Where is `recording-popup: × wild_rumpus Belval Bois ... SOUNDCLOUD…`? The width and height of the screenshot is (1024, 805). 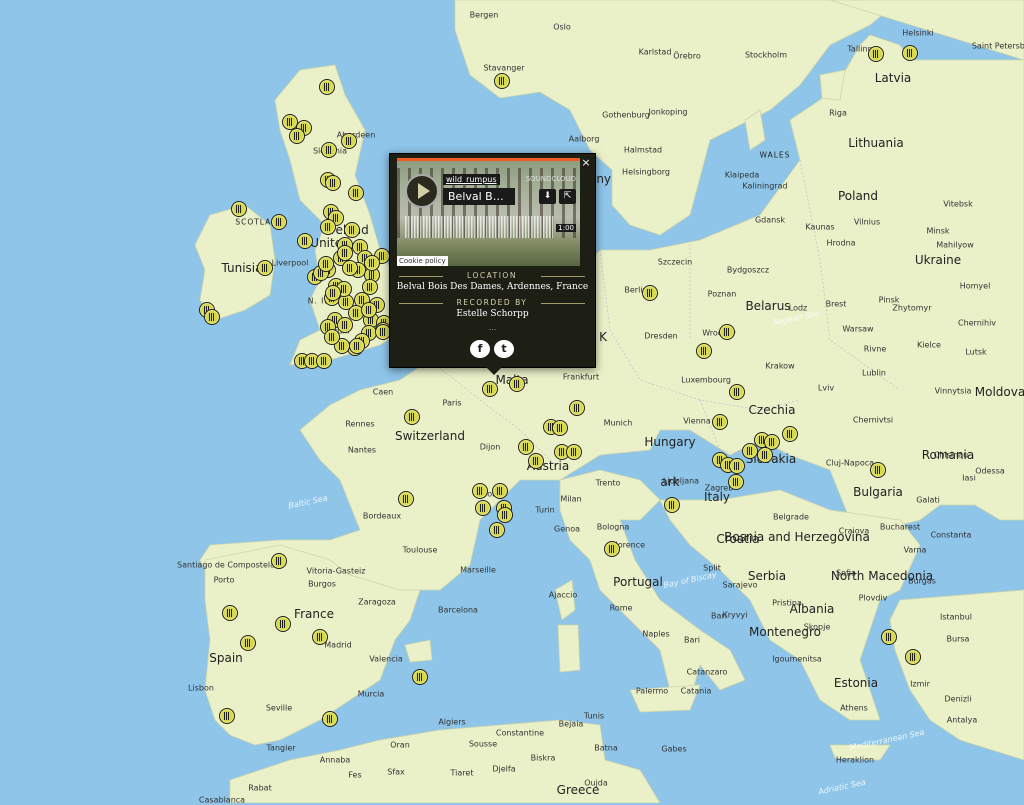
recording-popup: × wild_rumpus Belval Bois ... SOUNDCLOUD… is located at coordinates (492, 264).